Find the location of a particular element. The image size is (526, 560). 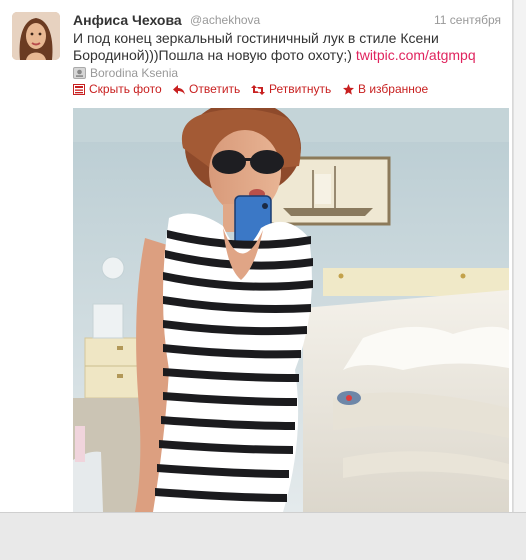

hide-photo-button: Скрыть фото is located at coordinates (117, 90).